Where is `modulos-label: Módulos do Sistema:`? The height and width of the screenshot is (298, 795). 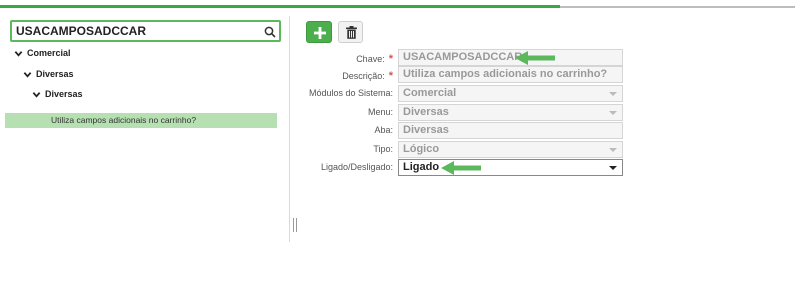 modulos-label: Módulos do Sistema: is located at coordinates (350, 93).